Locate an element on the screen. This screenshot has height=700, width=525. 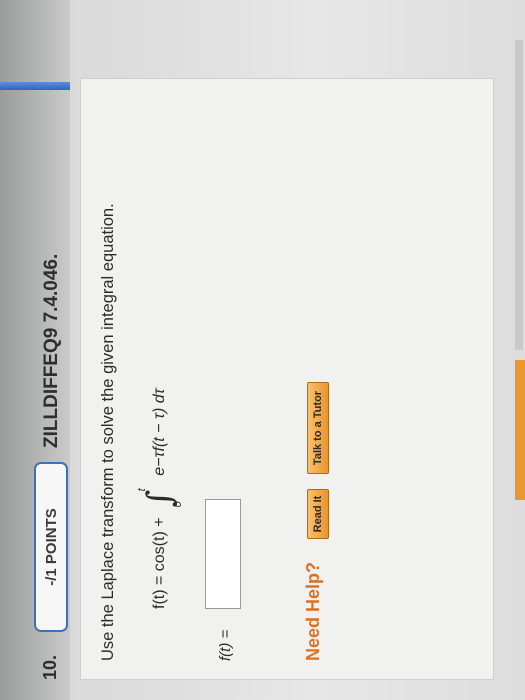
answer-field is located at coordinates (223, 554).